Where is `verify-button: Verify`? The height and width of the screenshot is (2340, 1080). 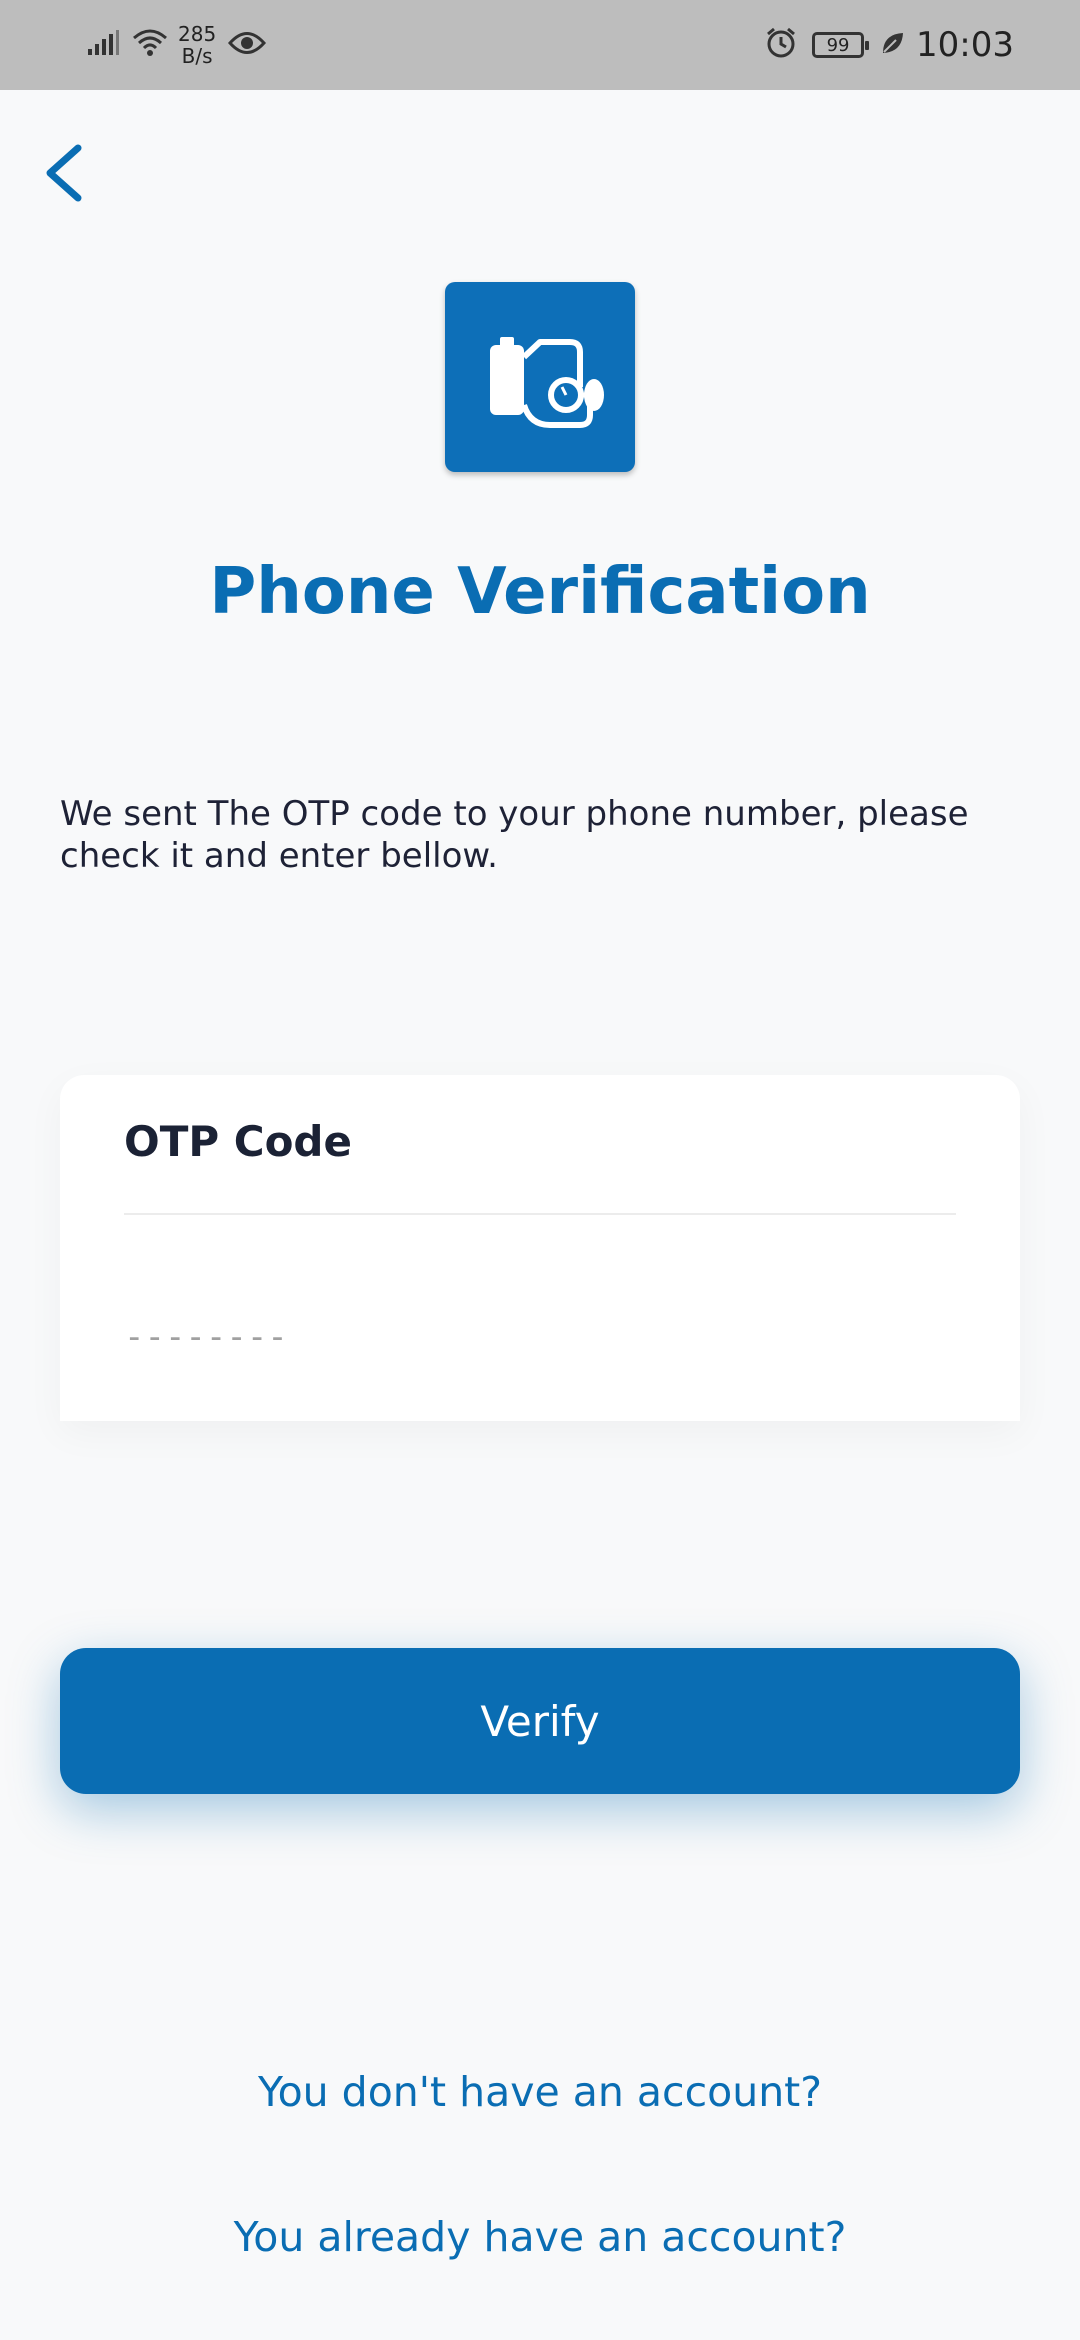
verify-button: Verify is located at coordinates (540, 1721).